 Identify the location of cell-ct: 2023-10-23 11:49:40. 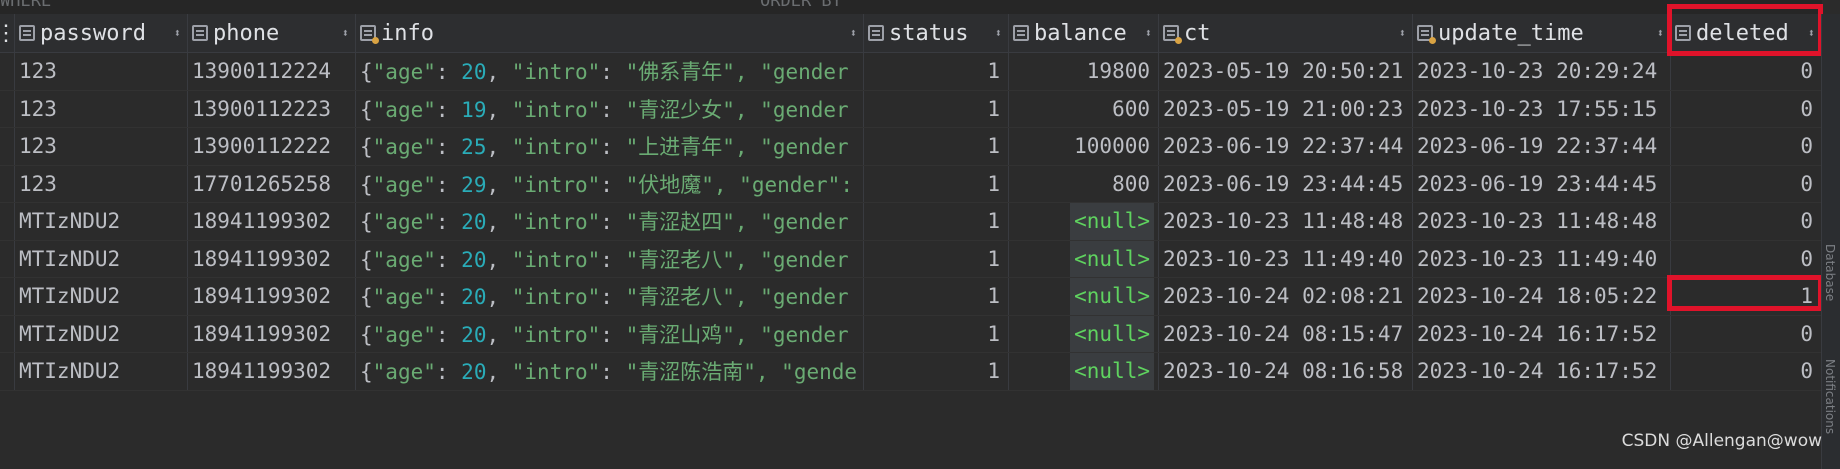
(1286, 258).